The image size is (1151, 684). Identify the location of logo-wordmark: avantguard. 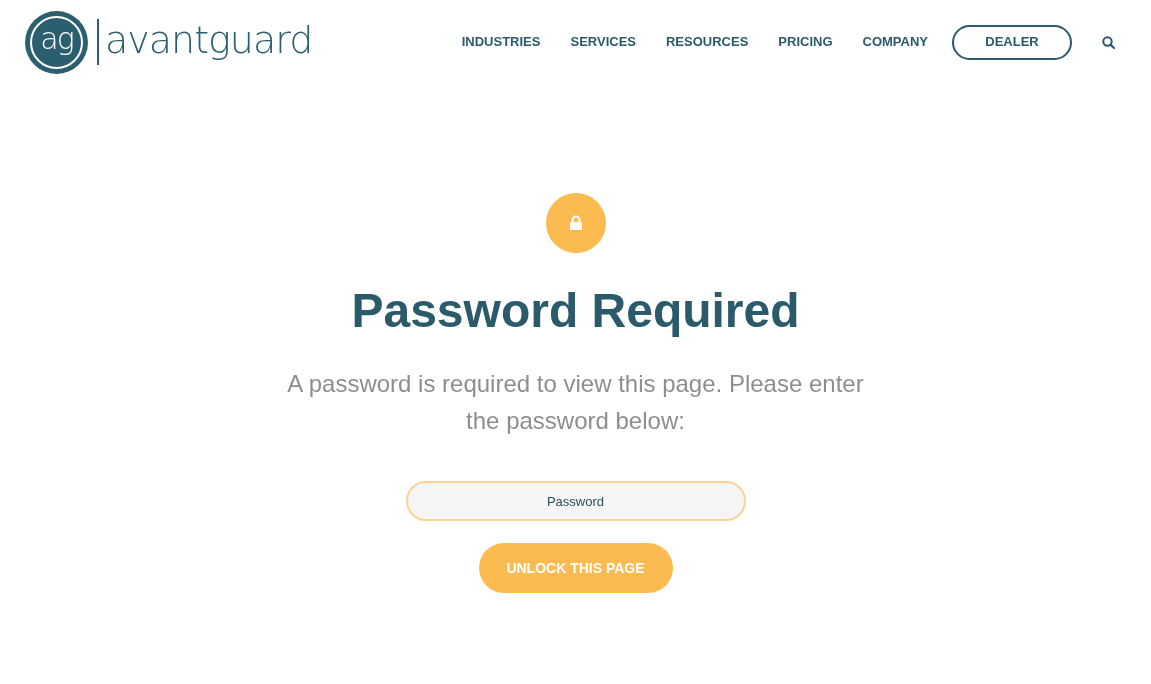
(209, 42).